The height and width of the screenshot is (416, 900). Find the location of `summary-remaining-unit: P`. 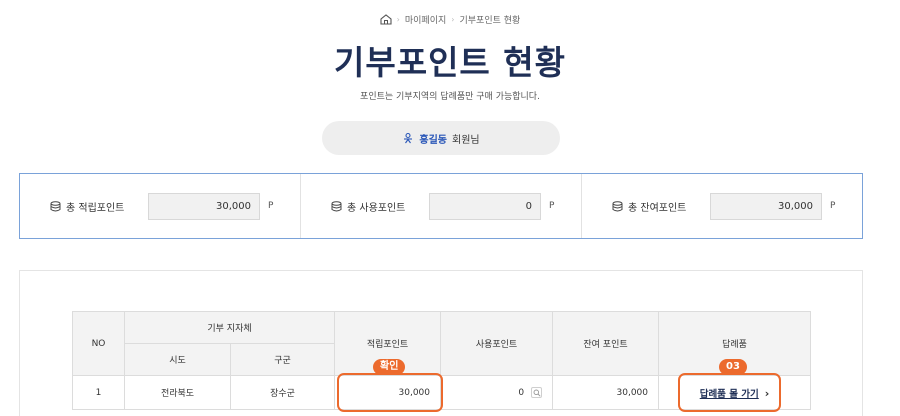

summary-remaining-unit: P is located at coordinates (833, 206).